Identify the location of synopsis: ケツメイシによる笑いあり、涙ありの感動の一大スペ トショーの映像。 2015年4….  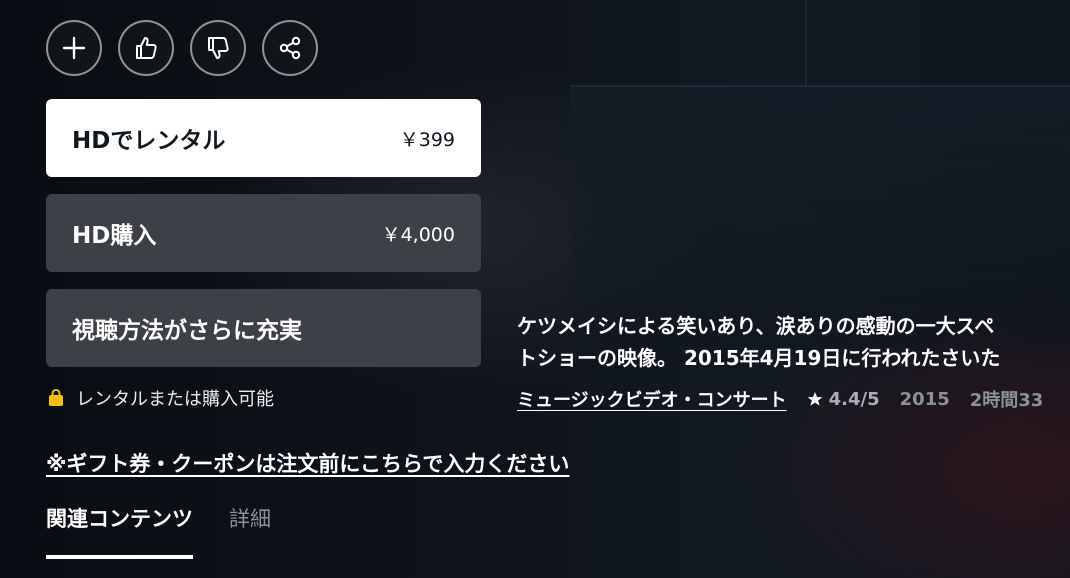
(793, 342).